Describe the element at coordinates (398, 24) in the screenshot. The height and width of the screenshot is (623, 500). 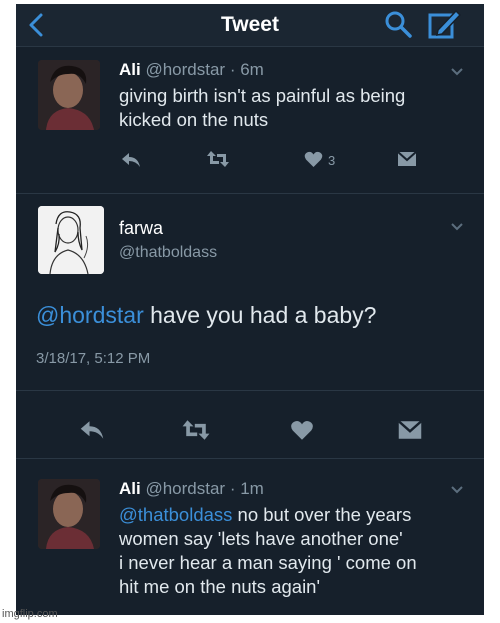
I see `search-icon` at that location.